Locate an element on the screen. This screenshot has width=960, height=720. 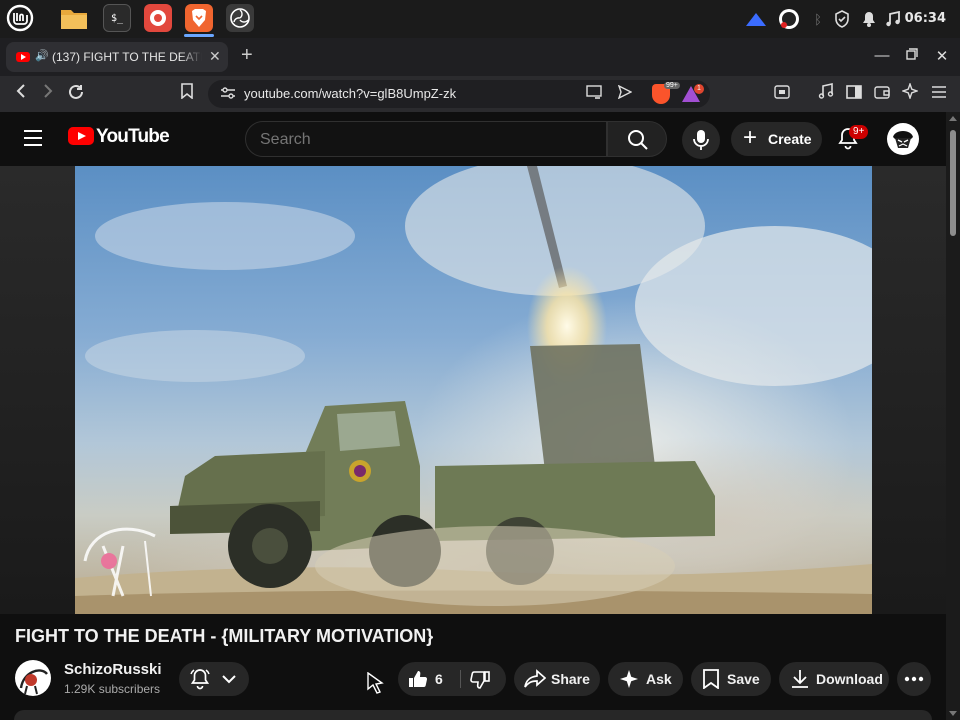
share-icon is located at coordinates (535, 678).